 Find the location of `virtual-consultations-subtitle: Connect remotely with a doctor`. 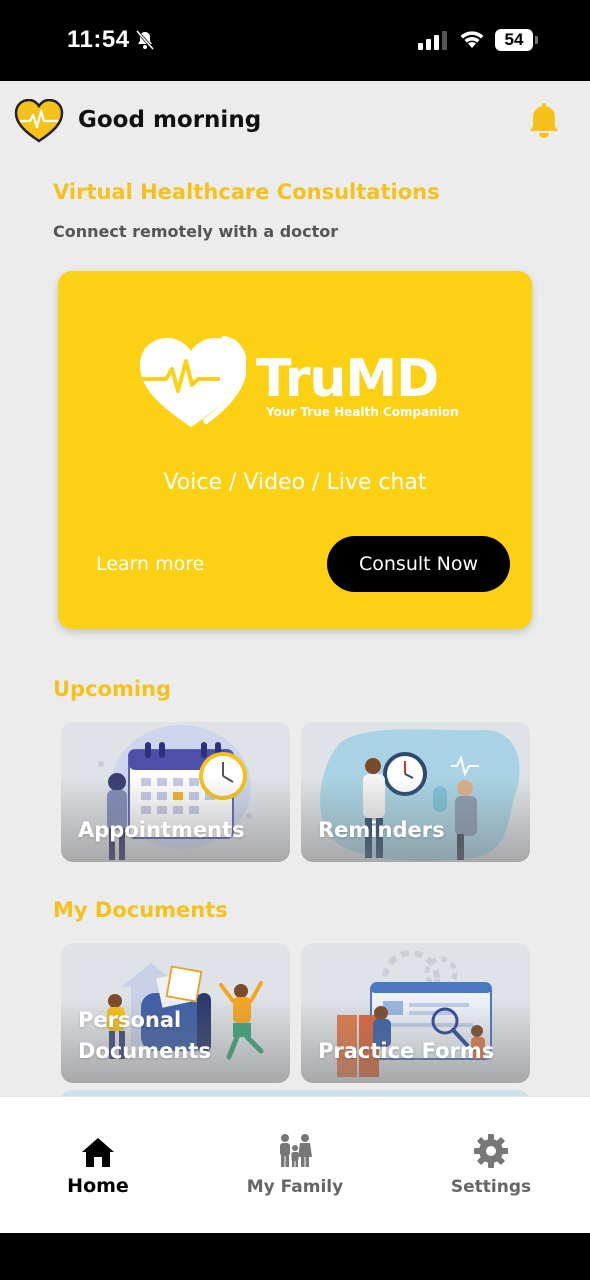

virtual-consultations-subtitle: Connect remotely with a doctor is located at coordinates (196, 231).